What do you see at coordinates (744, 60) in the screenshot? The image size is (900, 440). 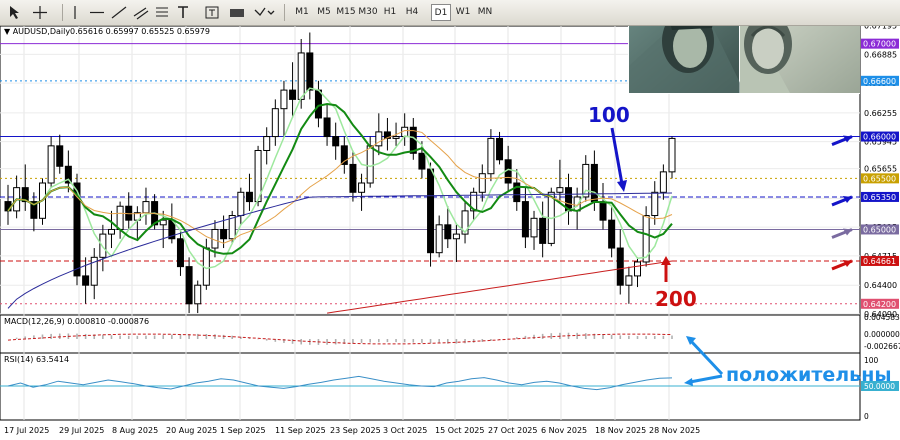 I see `banknote-photo: B` at bounding box center [744, 60].